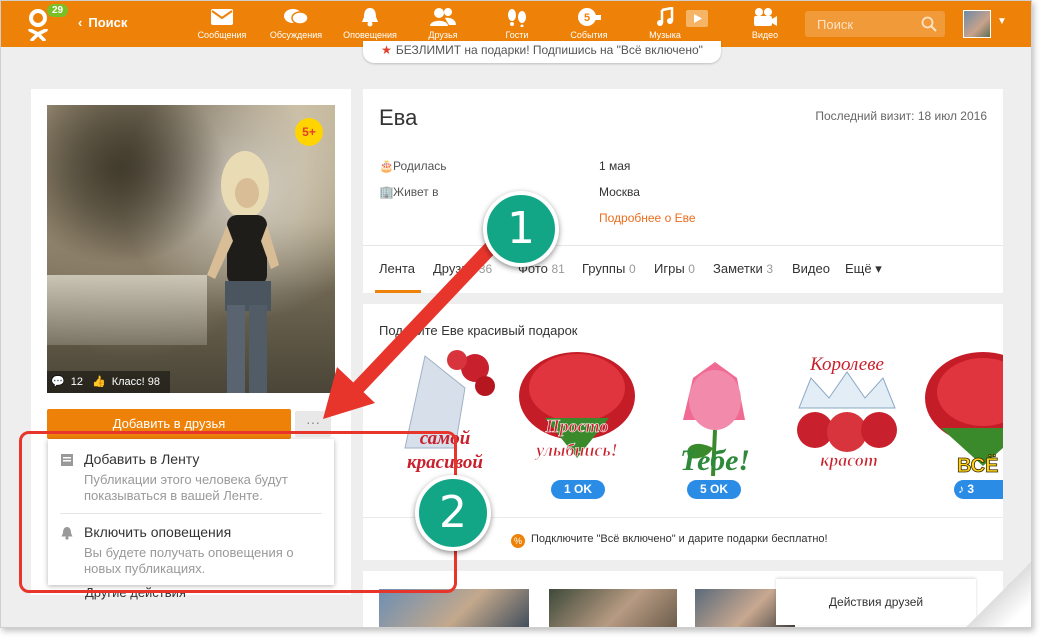  Describe the element at coordinates (453, 513) in the screenshot. I see `callout-step-2: 2` at that location.